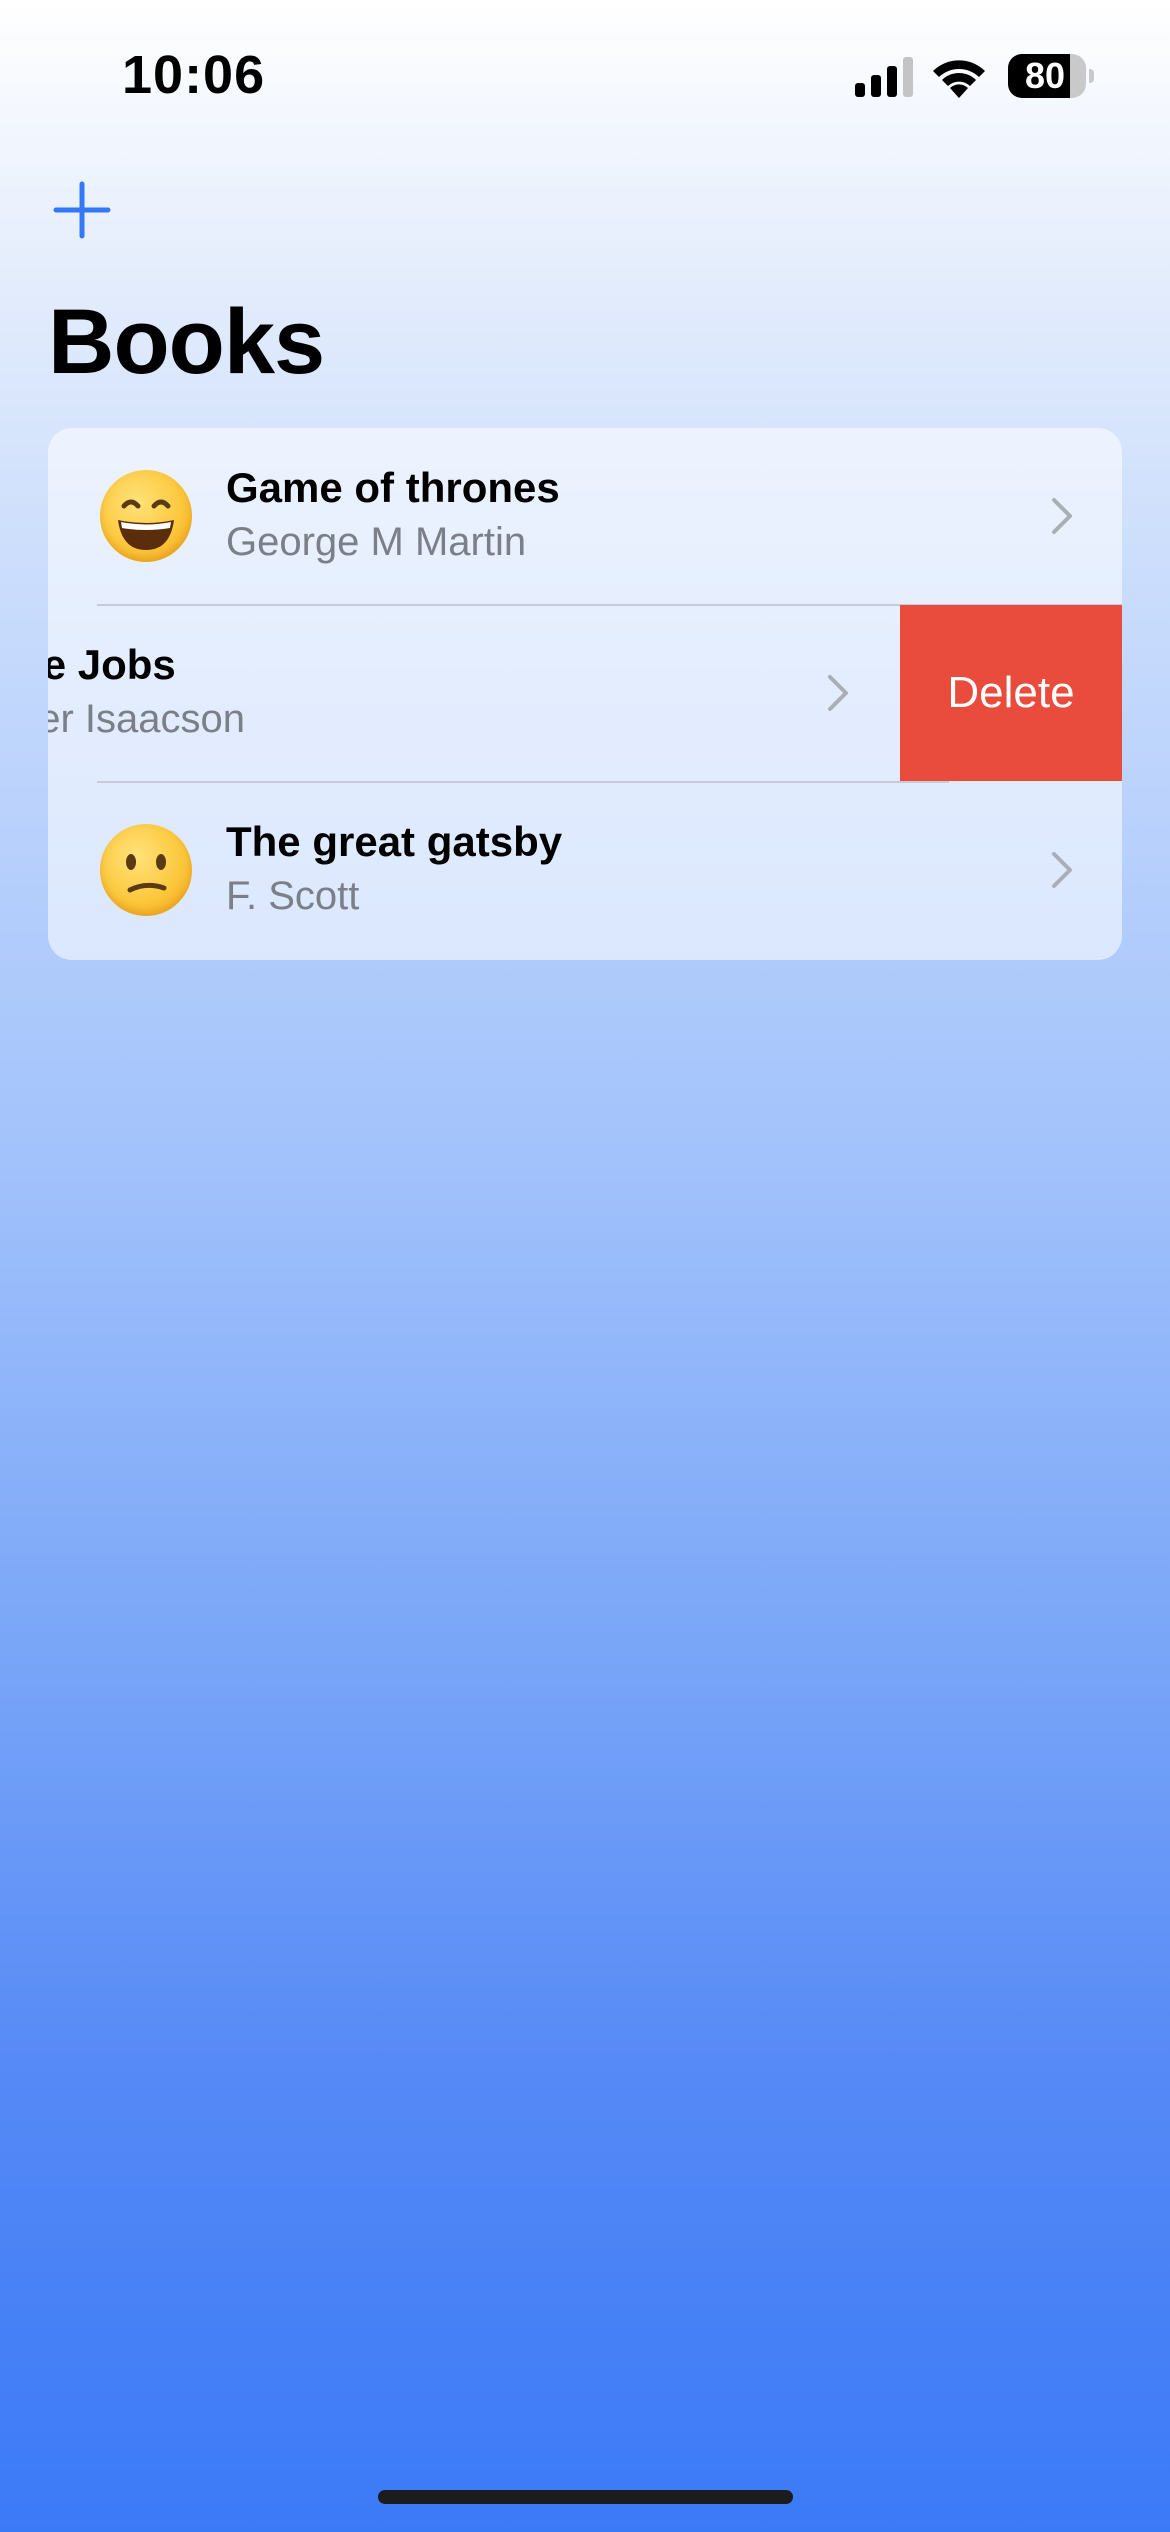 The image size is (1170, 2532). I want to click on book-title: eve Jobs, so click(112, 664).